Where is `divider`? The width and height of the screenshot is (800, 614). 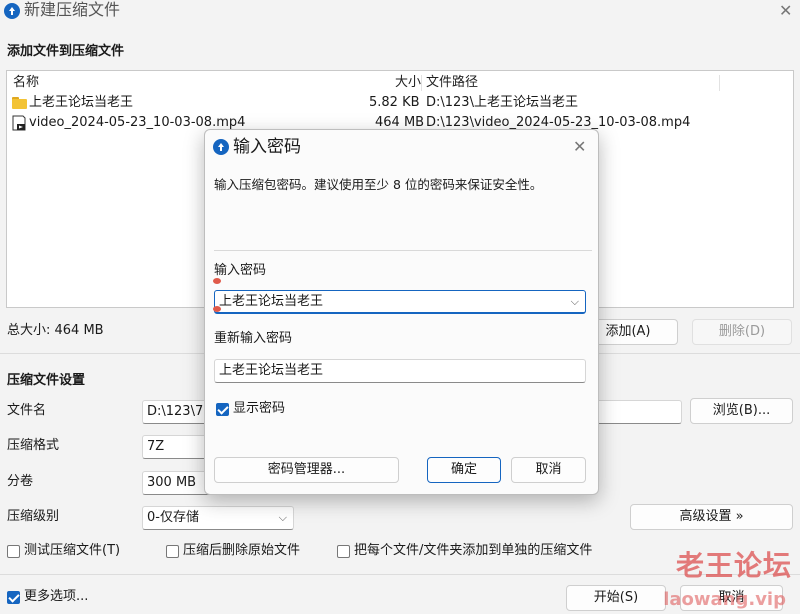 divider is located at coordinates (403, 250).